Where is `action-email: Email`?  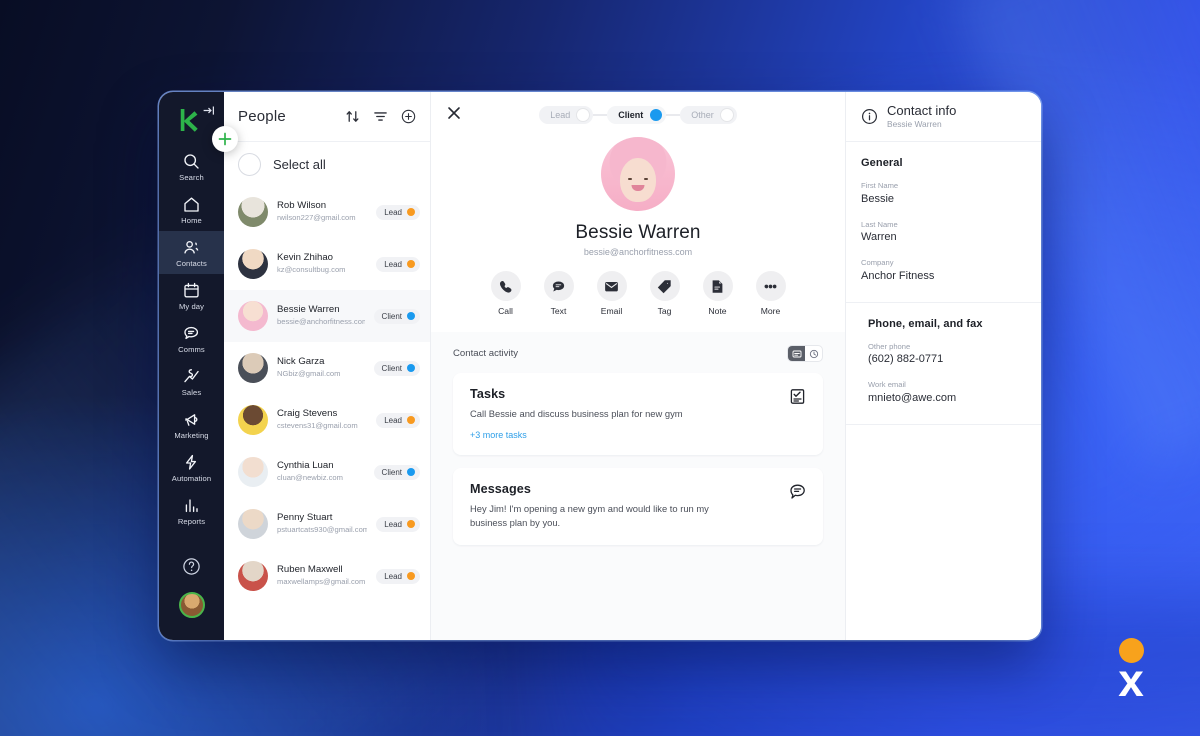
action-email: Email is located at coordinates (612, 293).